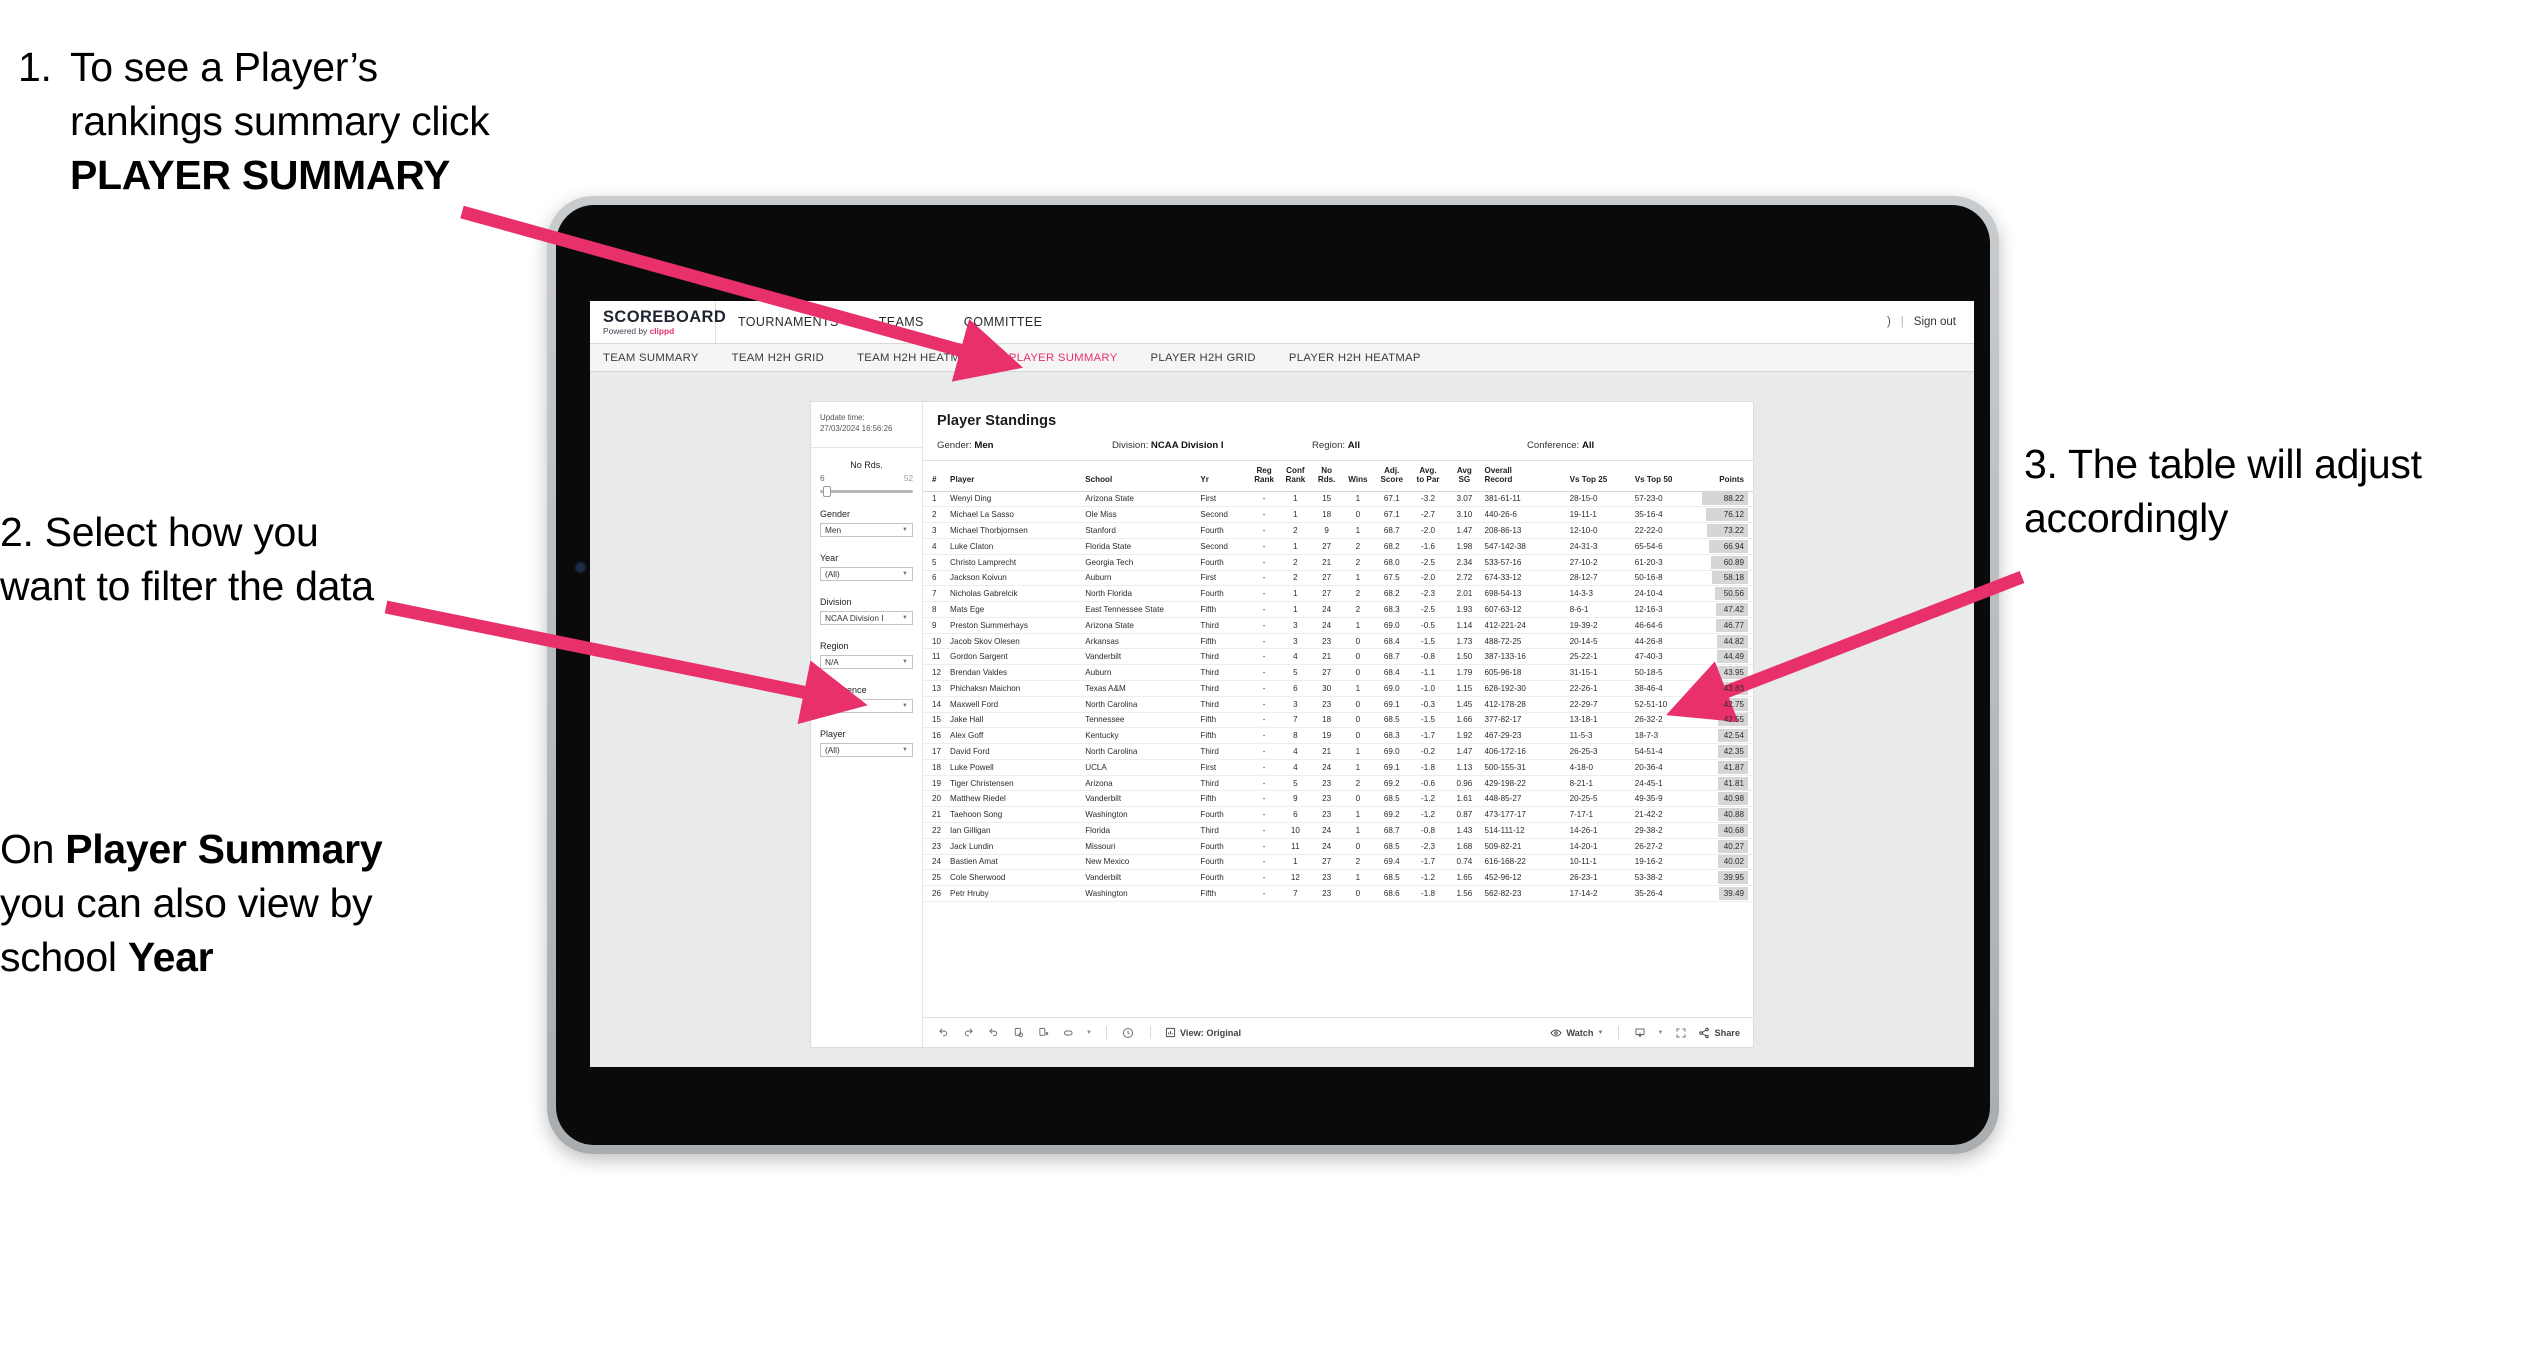 This screenshot has height=1359, width=2526. Describe the element at coordinates (1525, 476) in the screenshot. I see `col-overall-record: Overall Record` at that location.